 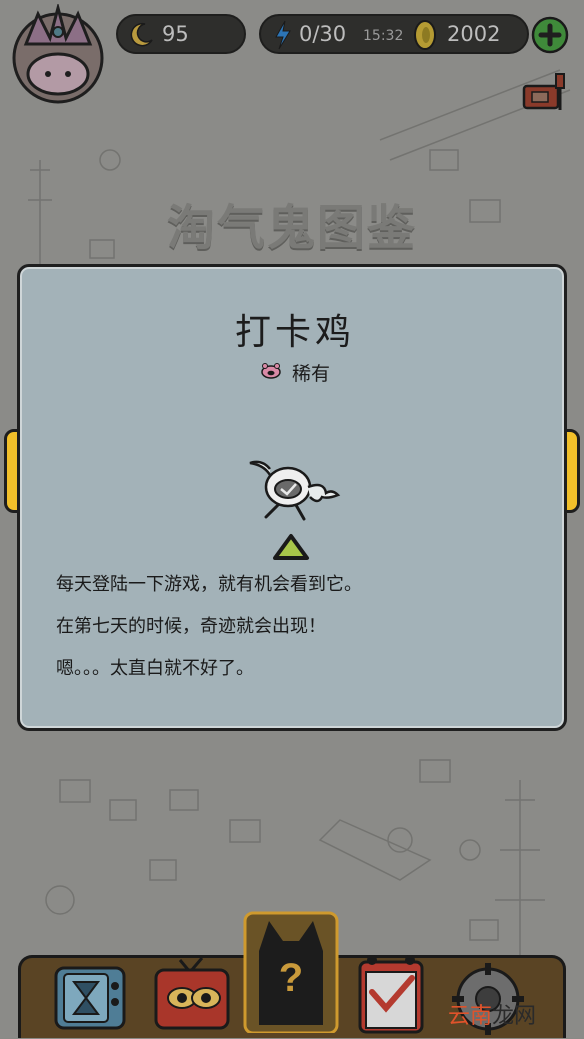 What do you see at coordinates (544, 93) in the screenshot?
I see `mail-icon` at bounding box center [544, 93].